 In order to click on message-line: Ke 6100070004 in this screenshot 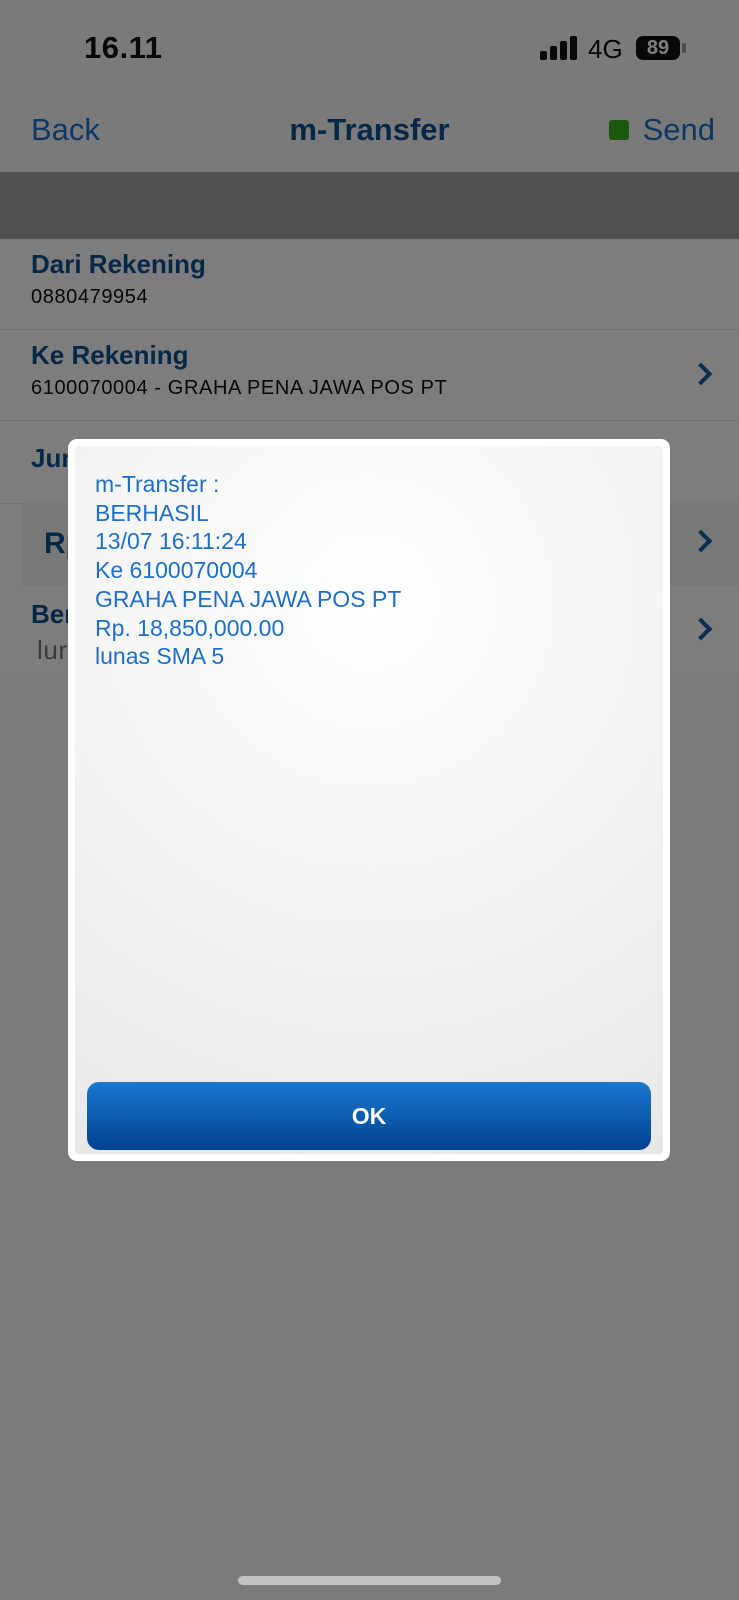, I will do `click(176, 570)`.